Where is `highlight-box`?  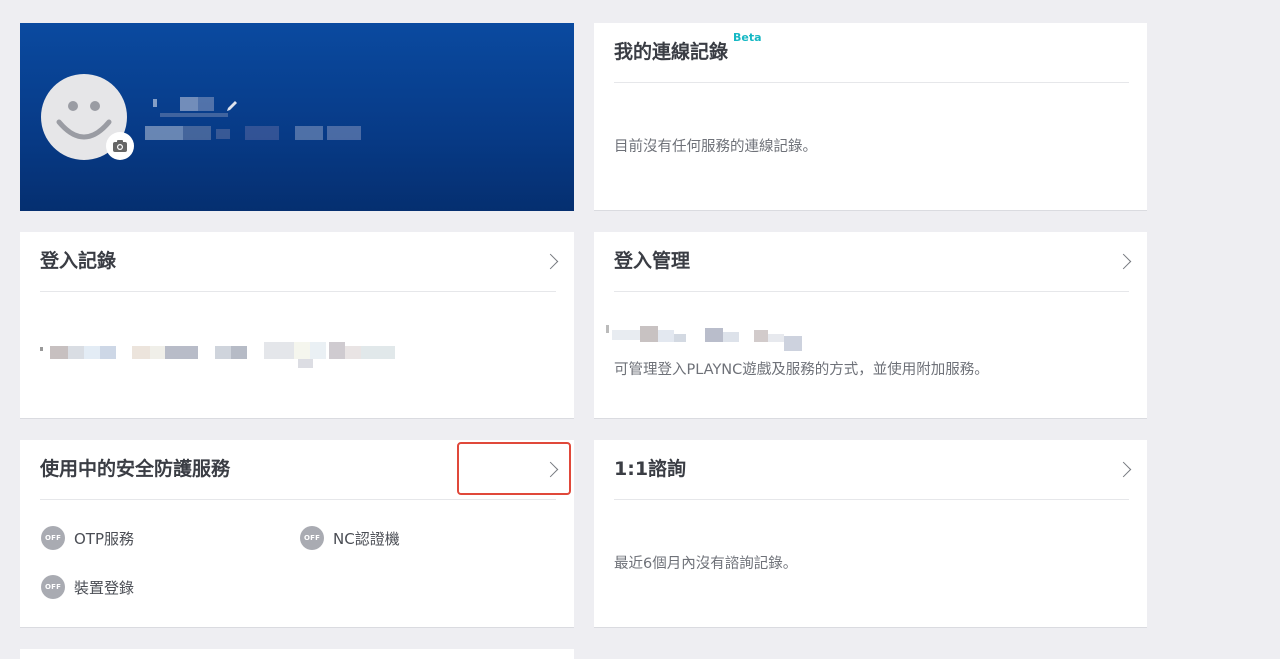
highlight-box is located at coordinates (514, 468).